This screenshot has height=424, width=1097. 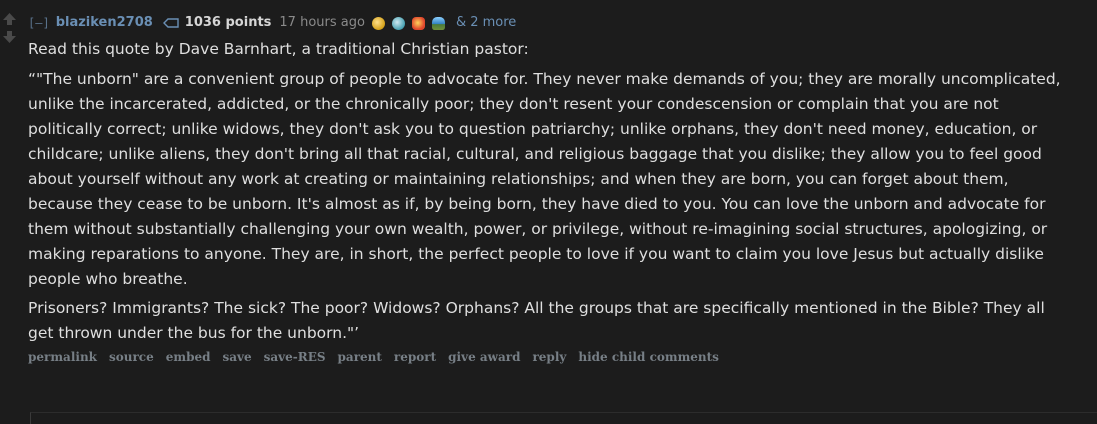 What do you see at coordinates (295, 357) in the screenshot?
I see `save-res-button: save-RES` at bounding box center [295, 357].